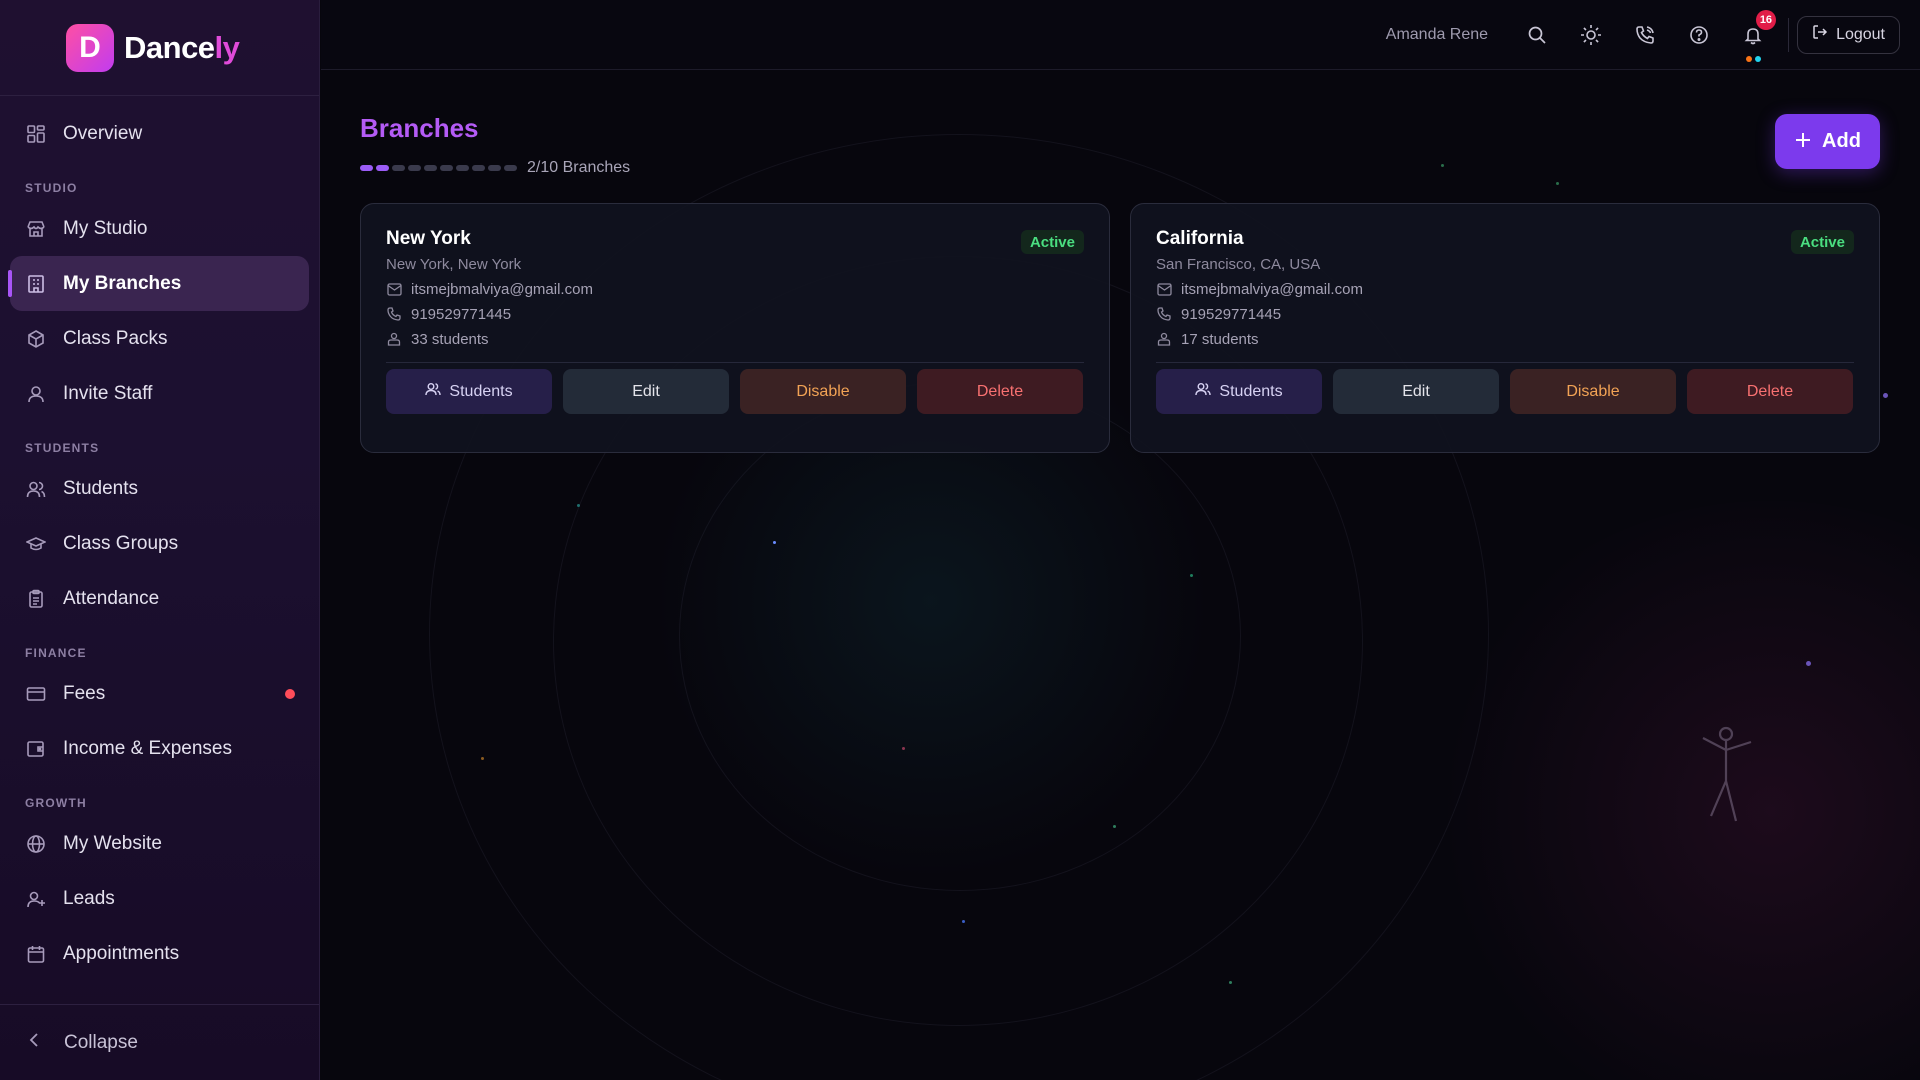 This screenshot has height=1080, width=1920. What do you see at coordinates (1756, 35) in the screenshot?
I see `bell-icon: 16` at bounding box center [1756, 35].